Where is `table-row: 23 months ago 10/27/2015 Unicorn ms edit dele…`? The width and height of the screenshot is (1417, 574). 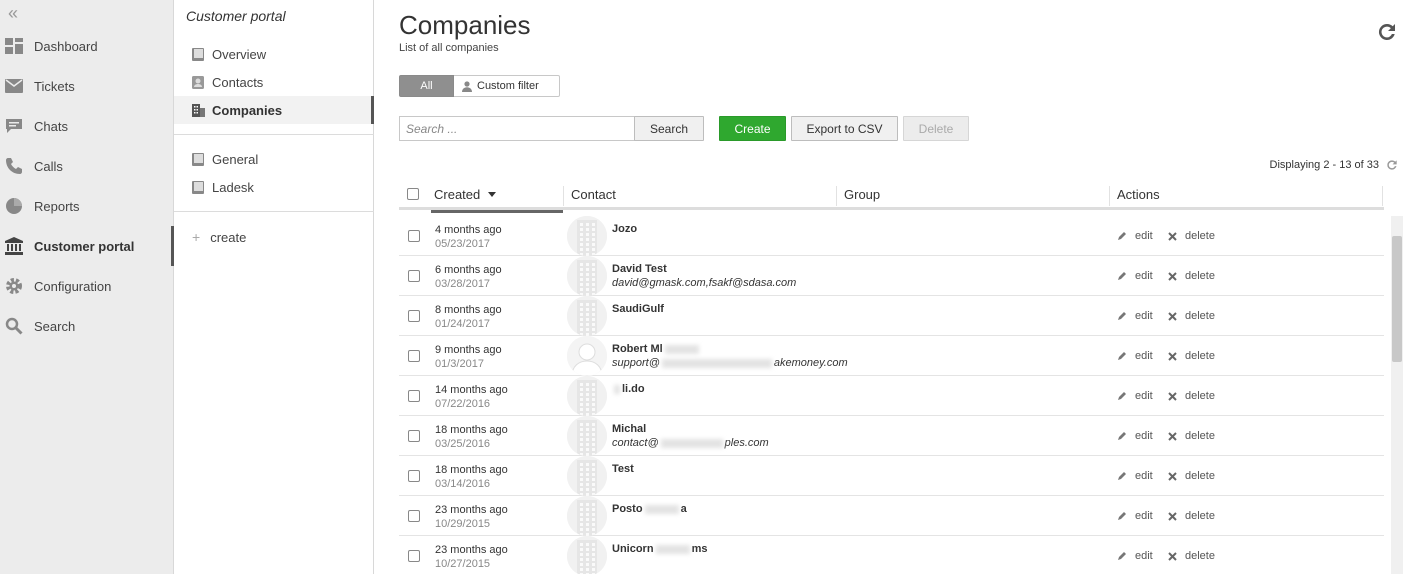 table-row: 23 months ago 10/27/2015 Unicorn ms edit dele… is located at coordinates (891, 555).